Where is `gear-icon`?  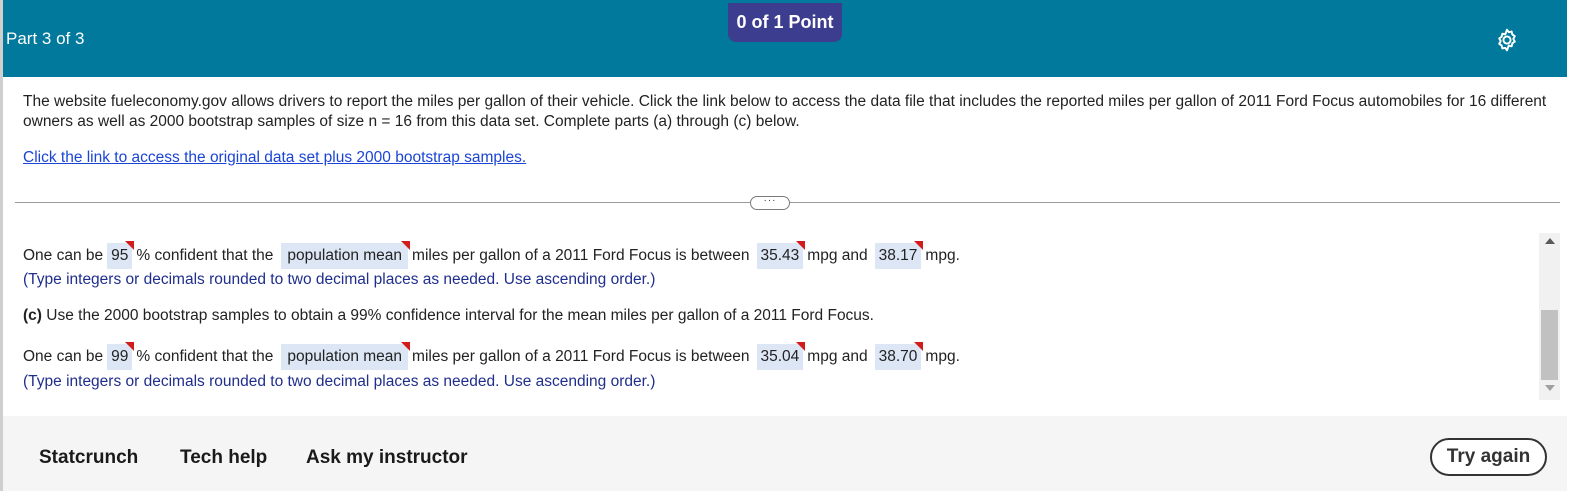
gear-icon is located at coordinates (1507, 40).